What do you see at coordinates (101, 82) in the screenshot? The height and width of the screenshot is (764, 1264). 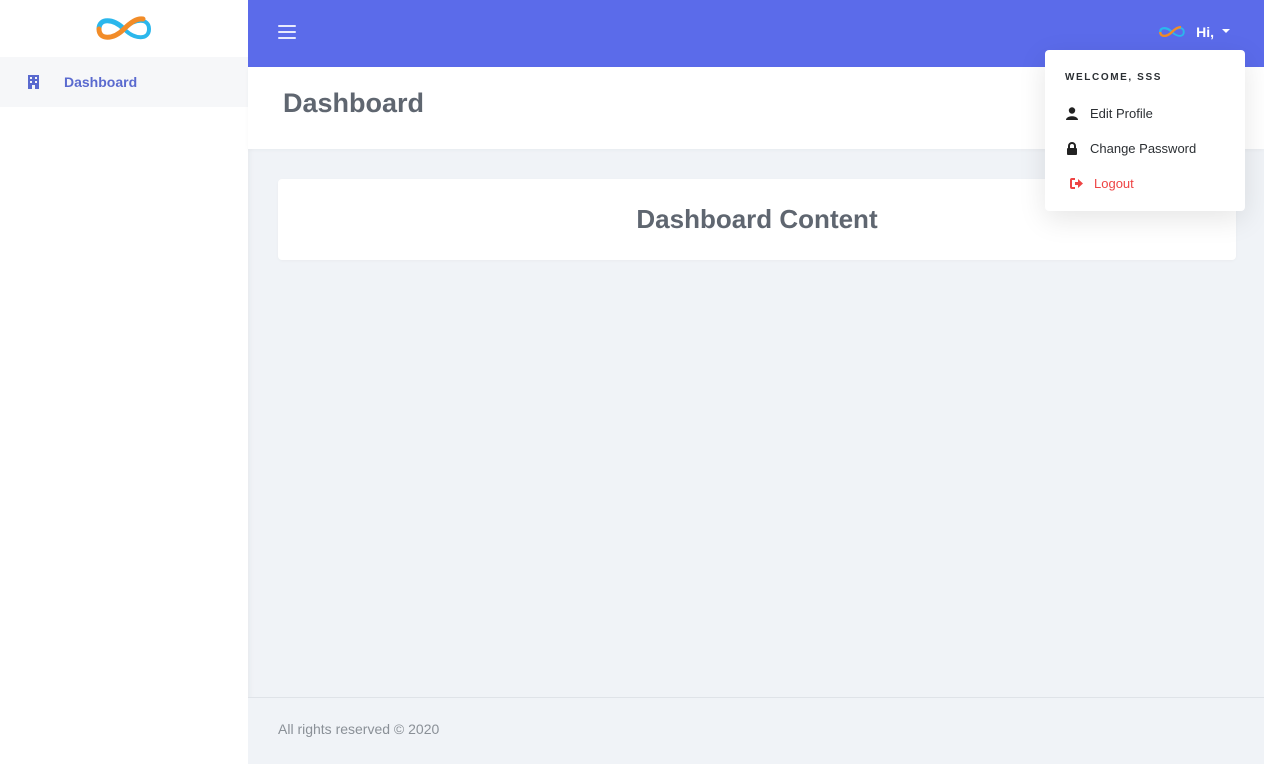 I see `sidebar-item-label: Dashboard` at bounding box center [101, 82].